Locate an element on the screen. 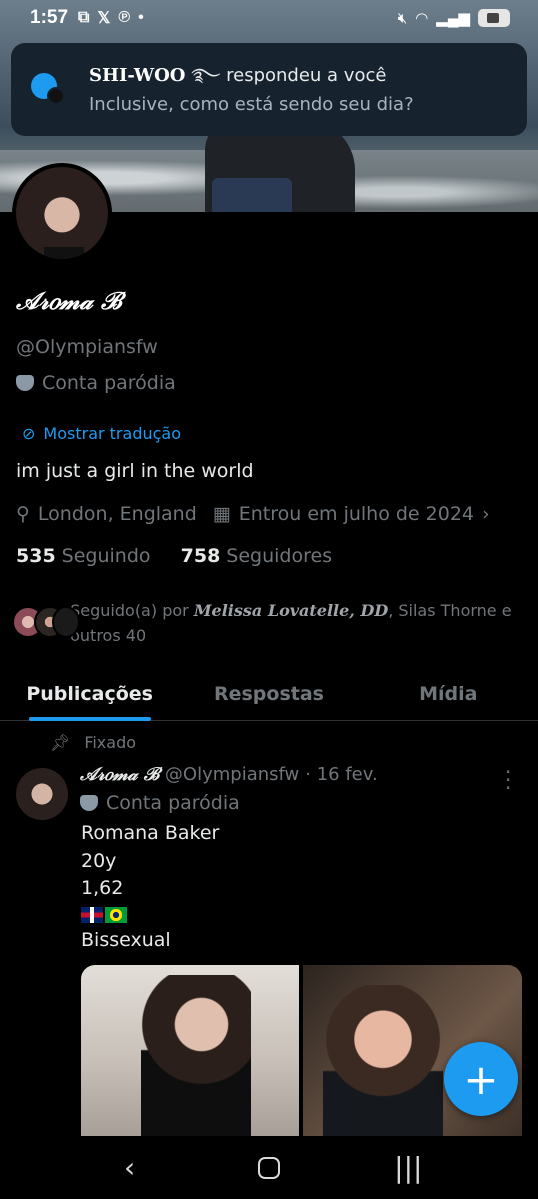 The width and height of the screenshot is (538, 1199). post-flags is located at coordinates (150, 915).